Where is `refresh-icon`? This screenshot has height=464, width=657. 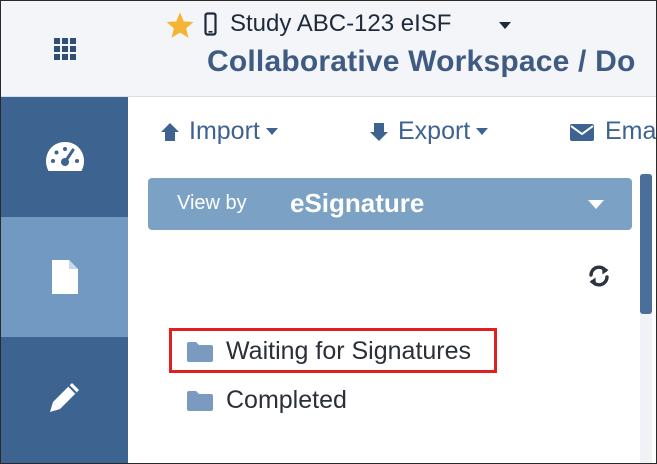
refresh-icon is located at coordinates (599, 276).